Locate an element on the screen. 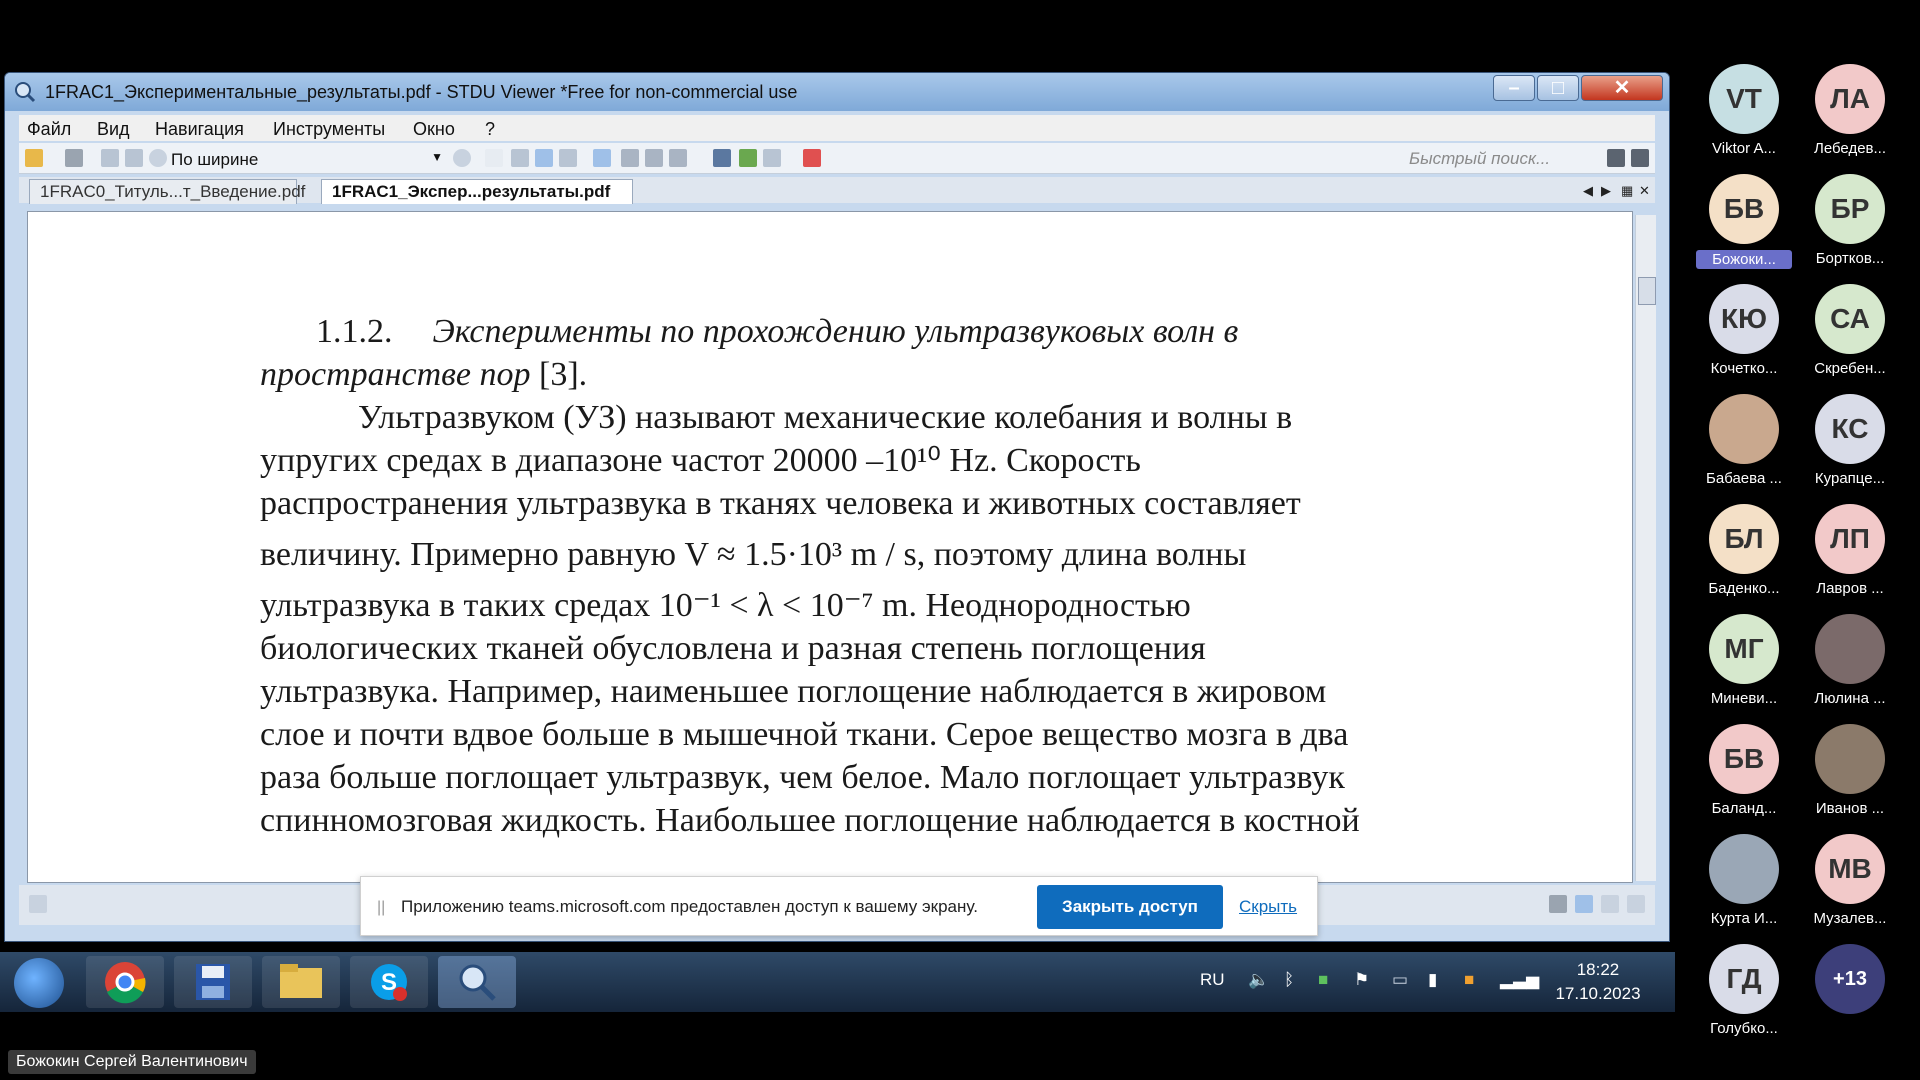 This screenshot has width=1920, height=1080. pages-icon is located at coordinates (772, 158).